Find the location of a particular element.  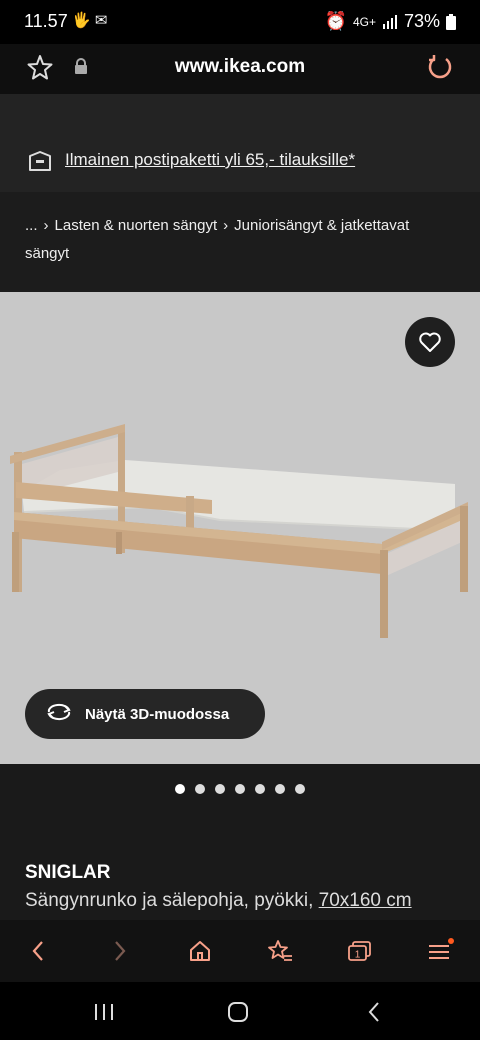

back-nav-button is located at coordinates (374, 1012).